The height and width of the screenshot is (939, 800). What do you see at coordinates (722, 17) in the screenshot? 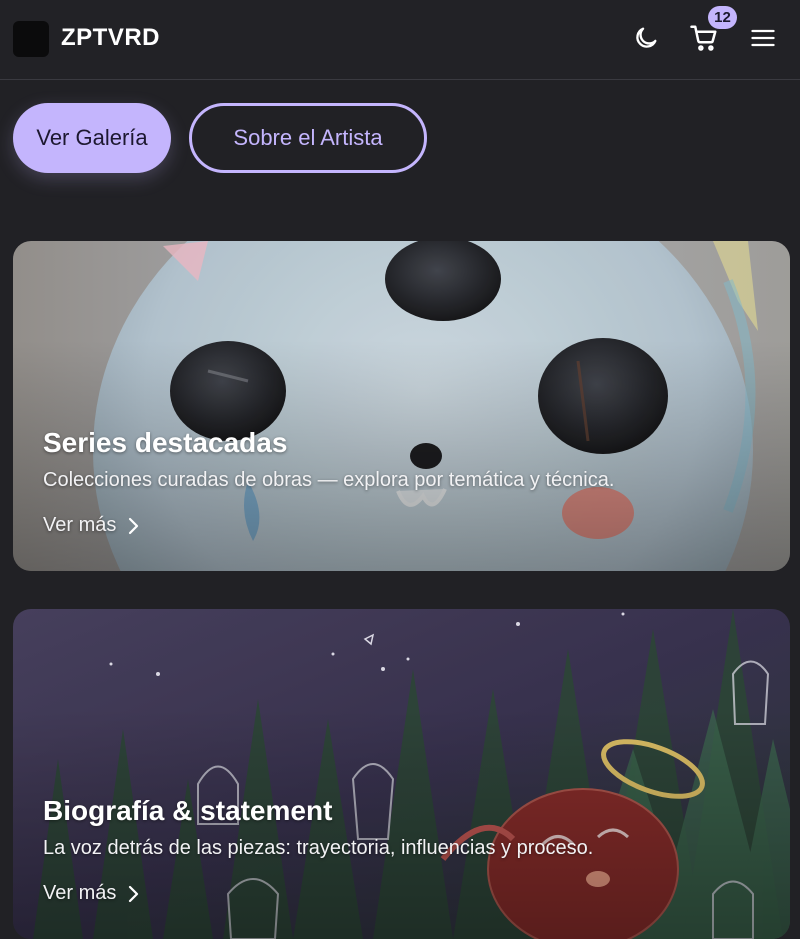
I see `cart-count-badge: 12` at bounding box center [722, 17].